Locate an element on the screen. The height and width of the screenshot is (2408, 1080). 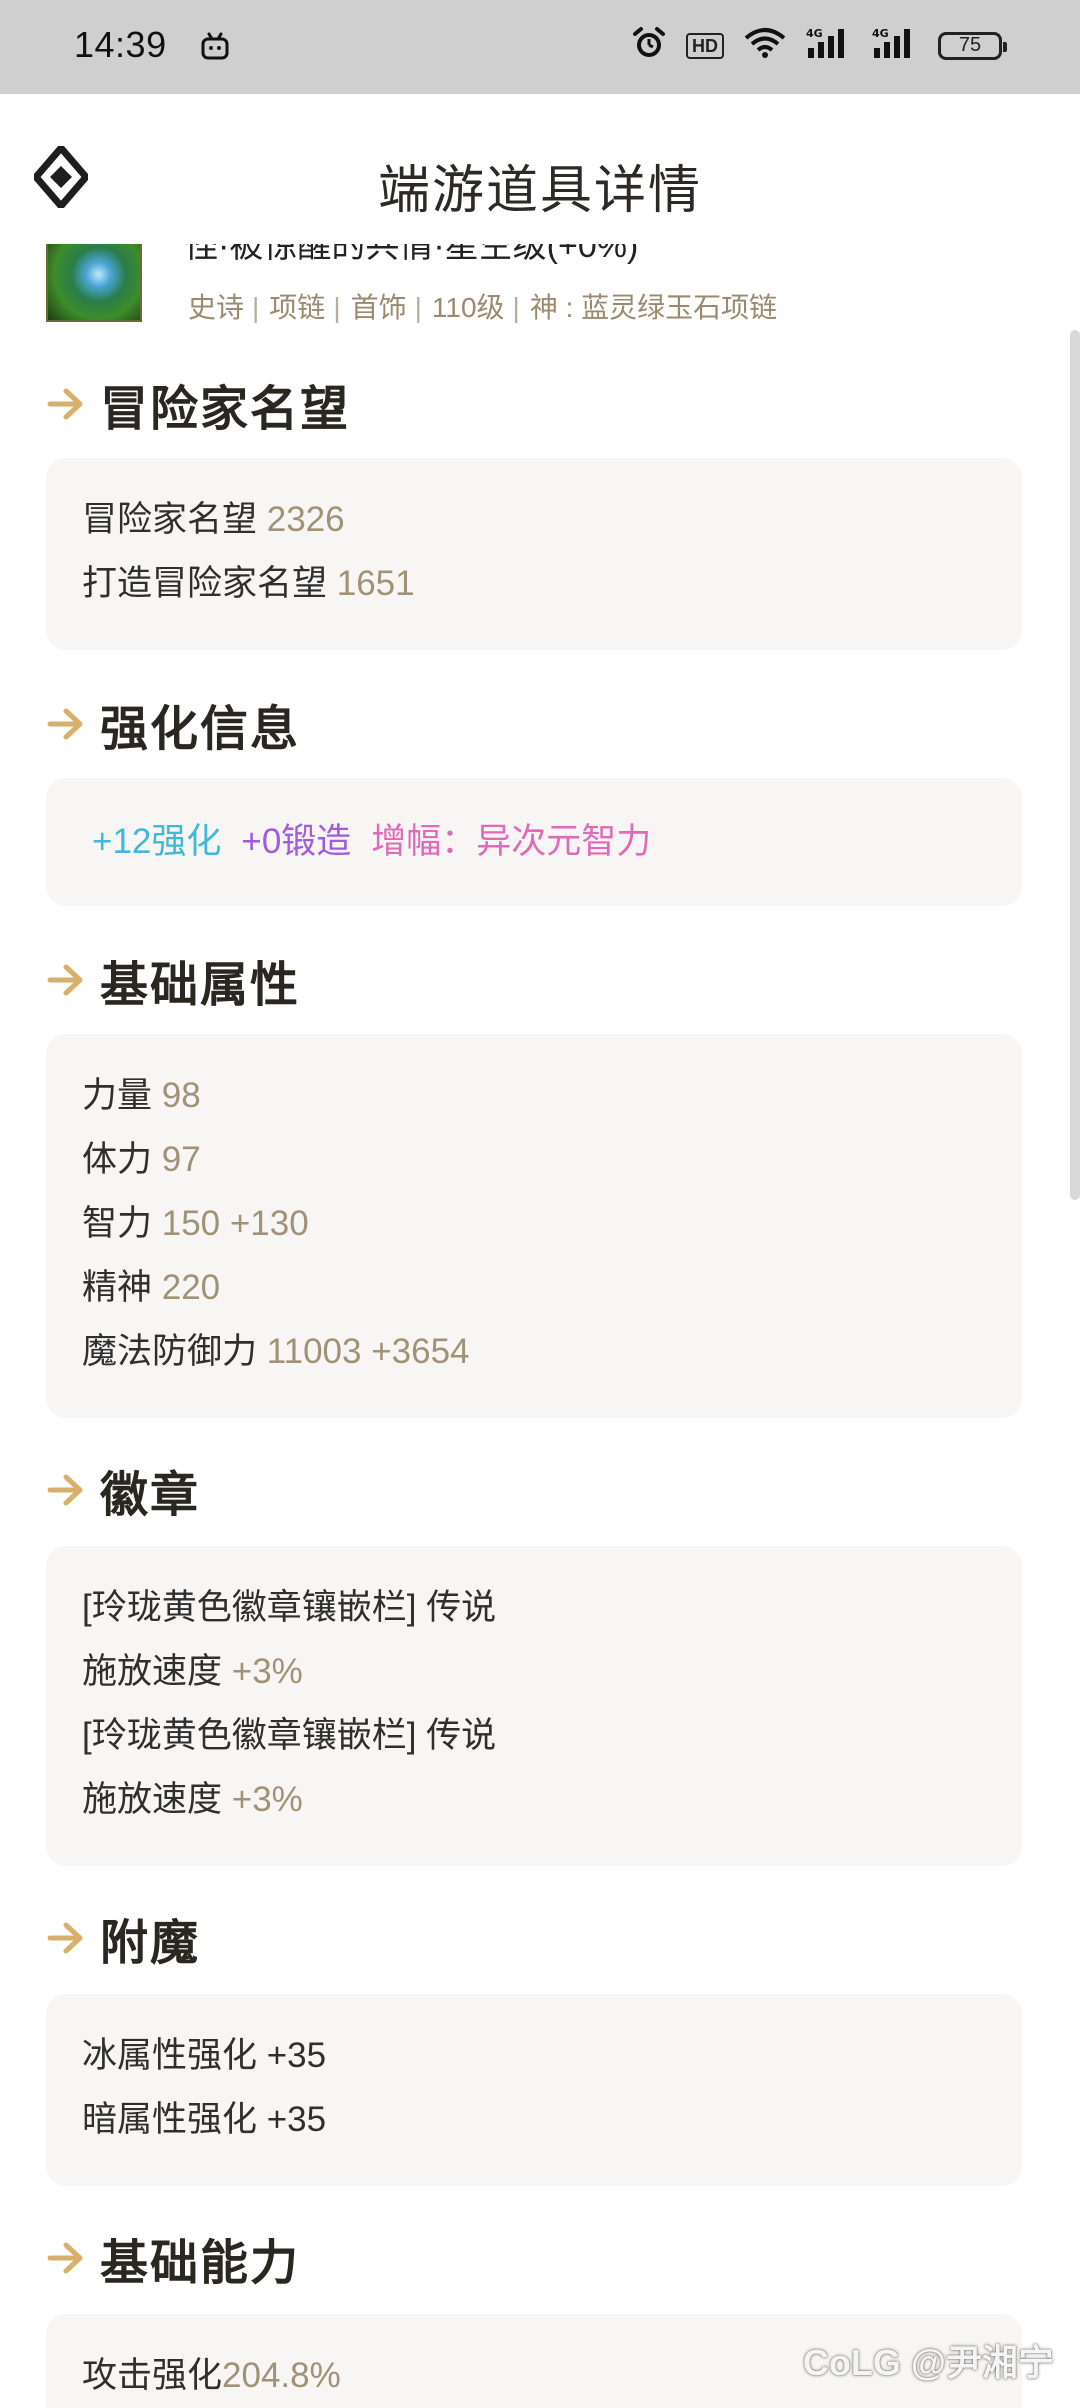
section-enchant-title: 附魔 is located at coordinates (123, 1939).